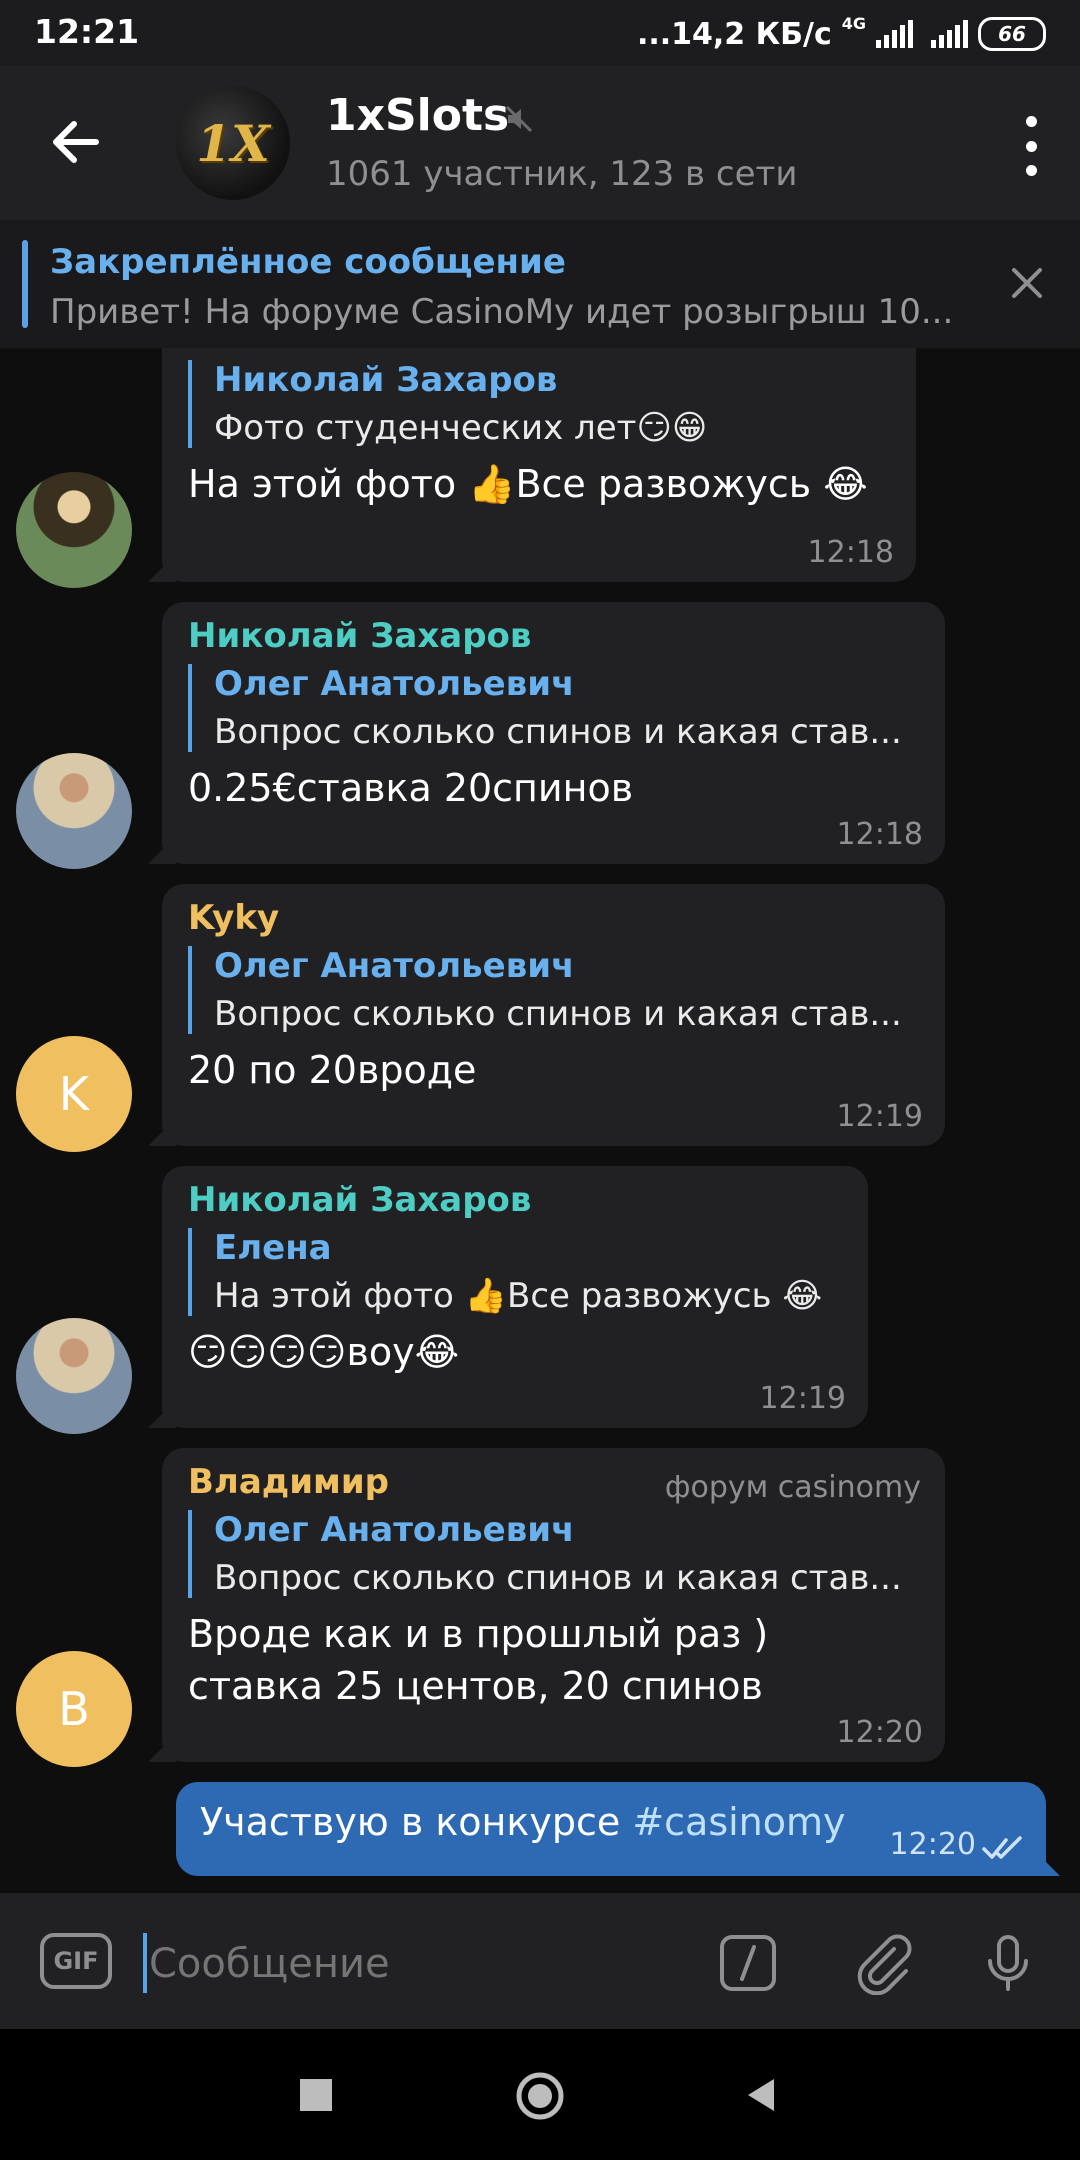 The height and width of the screenshot is (2160, 1080). Describe the element at coordinates (748, 1963) in the screenshot. I see `bot-command-icon` at that location.